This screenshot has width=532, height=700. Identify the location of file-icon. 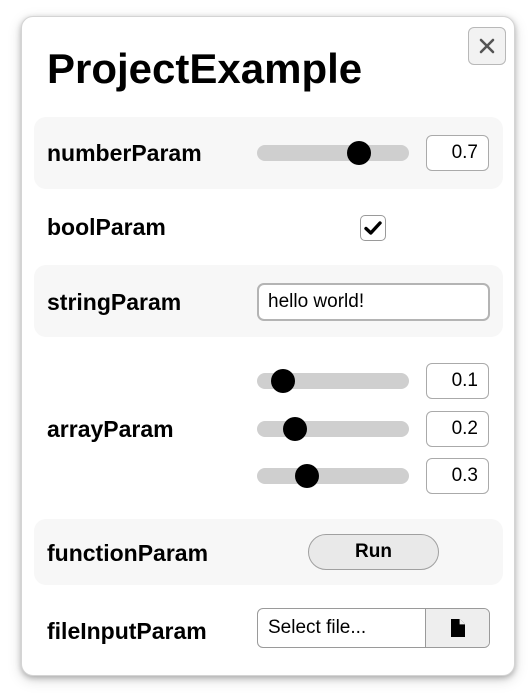
(457, 628).